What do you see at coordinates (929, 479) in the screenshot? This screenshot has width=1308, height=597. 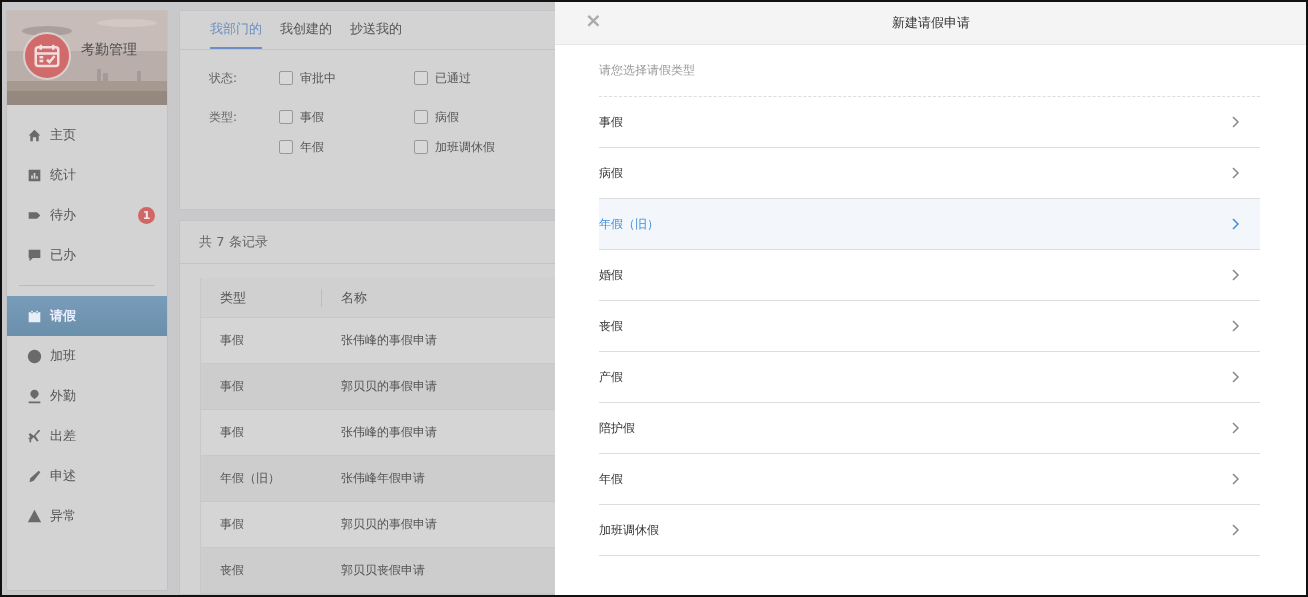 I see `leave-type-item: 年假` at bounding box center [929, 479].